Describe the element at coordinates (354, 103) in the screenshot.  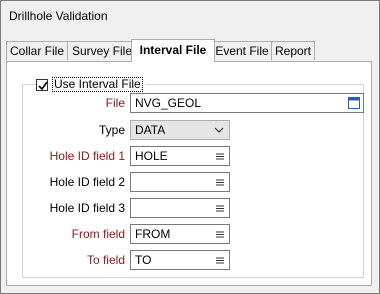
I see `window-icon` at that location.